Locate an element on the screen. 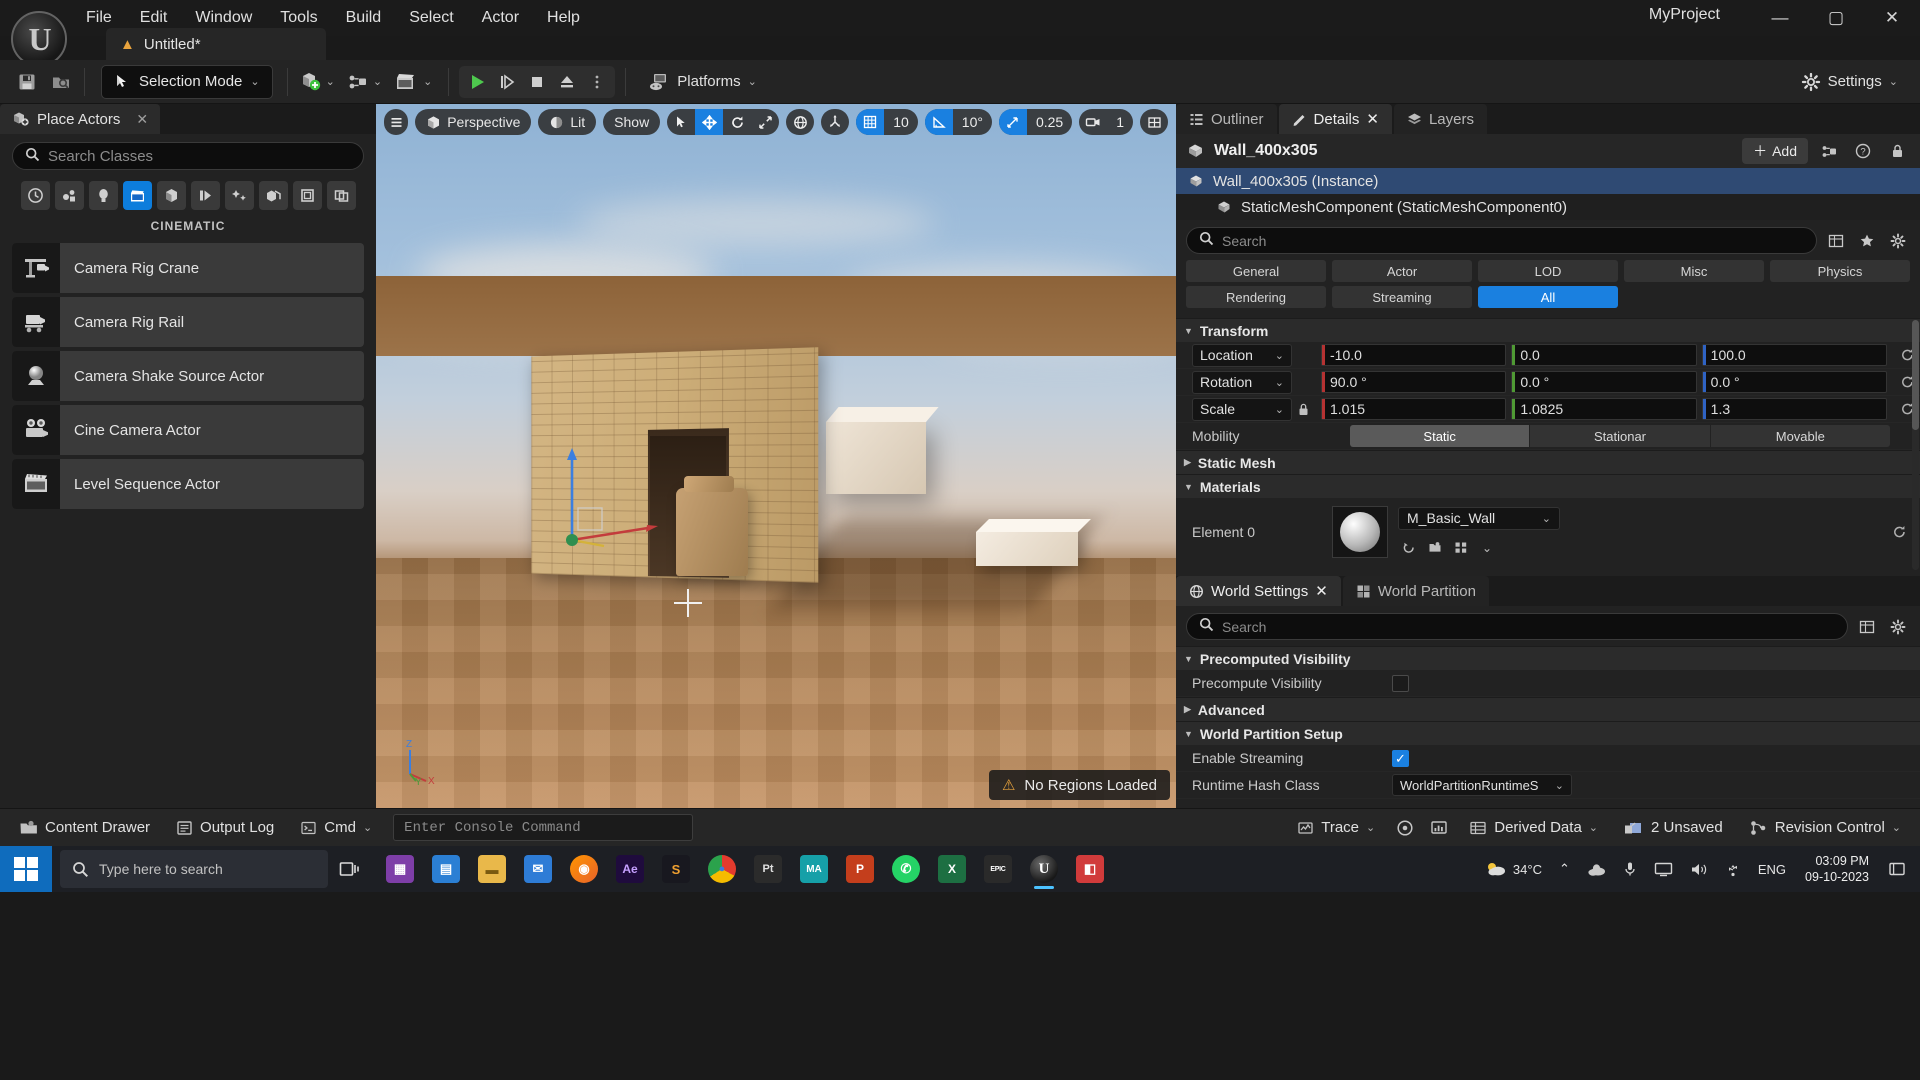 The image size is (1920, 1080). language-indicator: ENG is located at coordinates (1772, 869).